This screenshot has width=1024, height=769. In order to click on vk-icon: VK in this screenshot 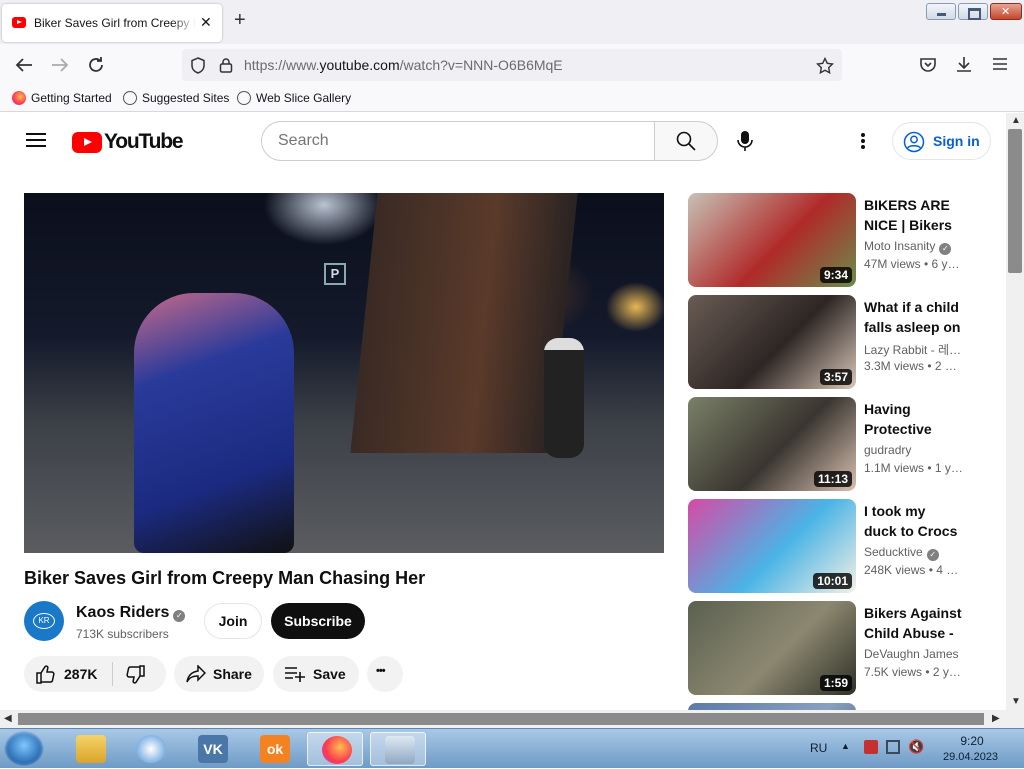, I will do `click(213, 749)`.